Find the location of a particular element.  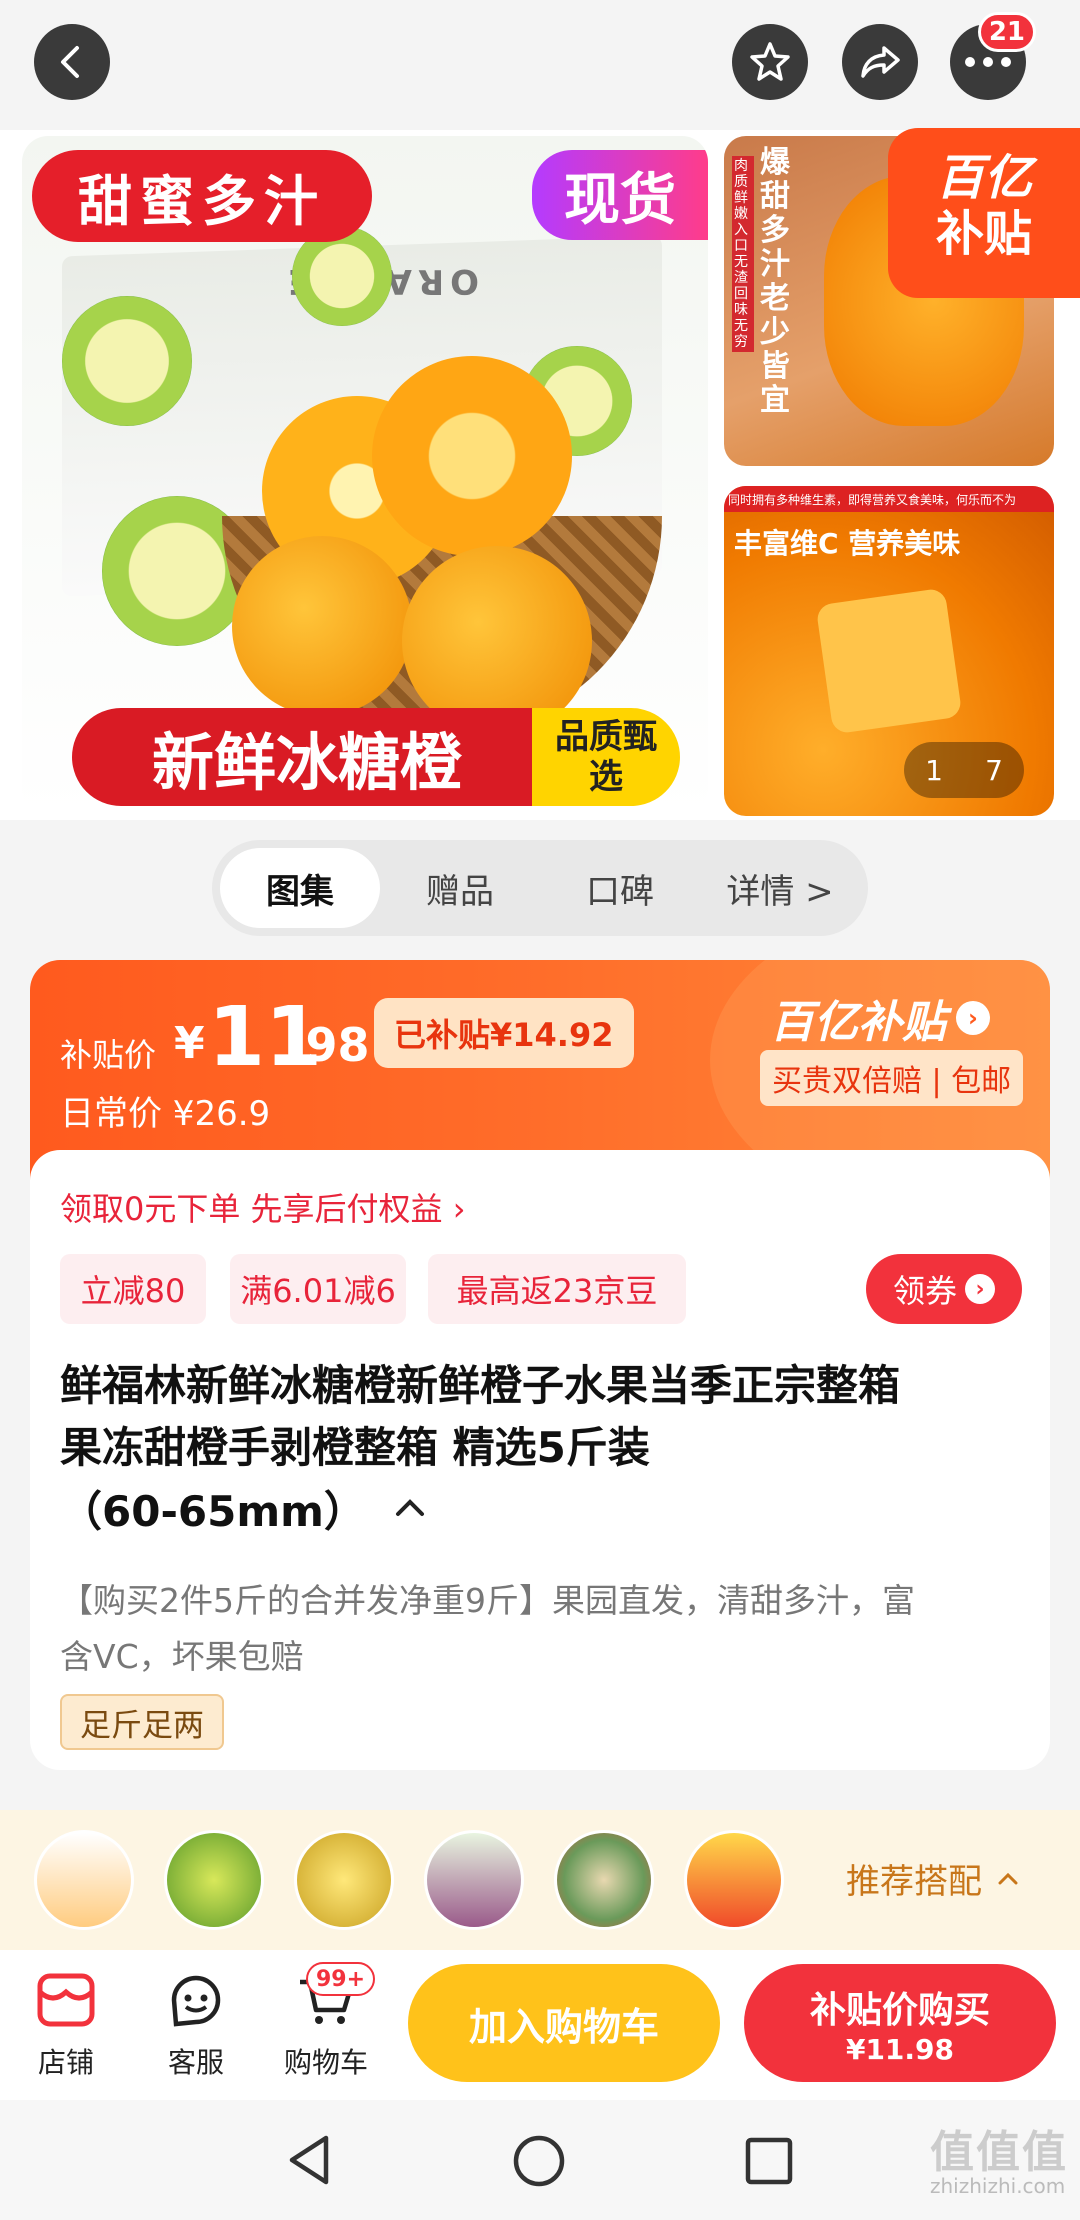

home-circle-icon is located at coordinates (539, 2161).